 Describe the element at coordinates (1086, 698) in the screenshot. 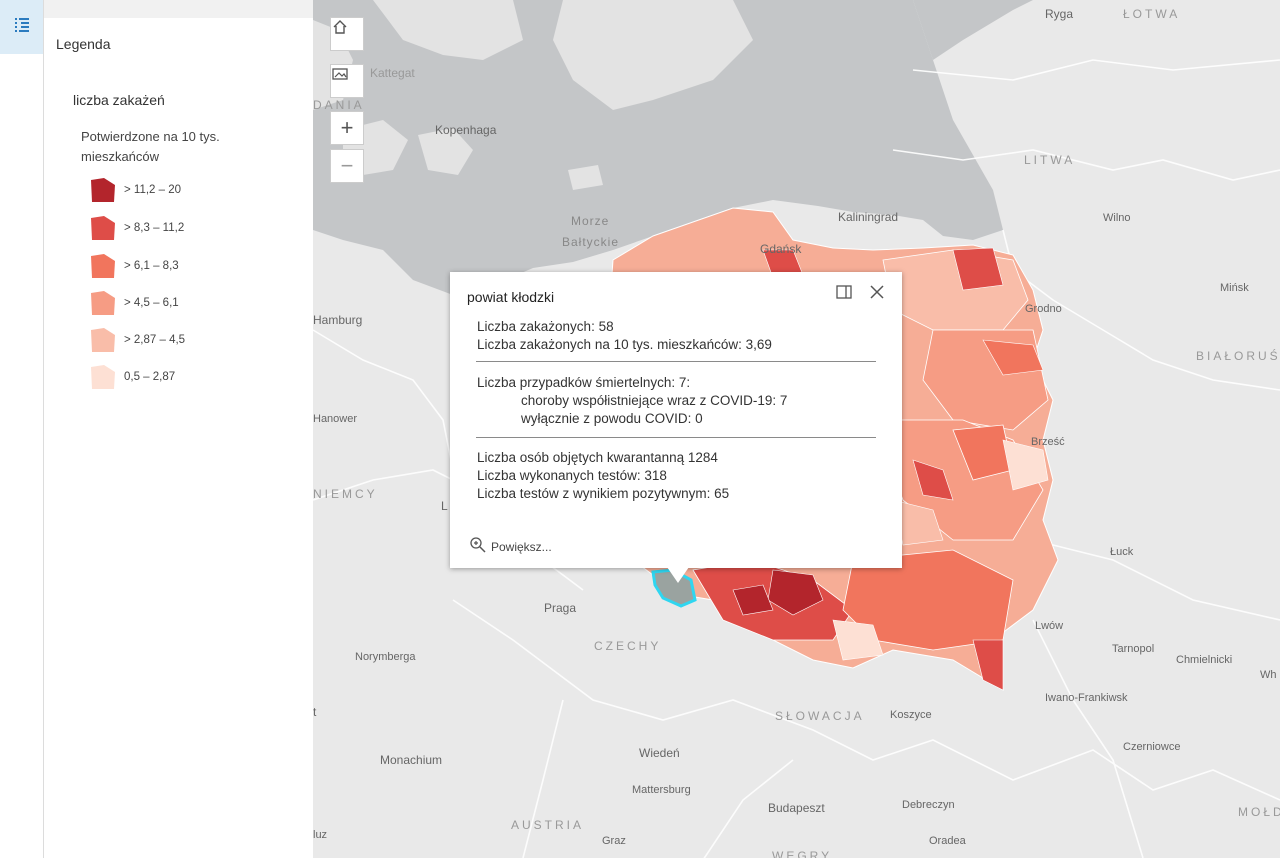

I see `map-label: Iwano-Frankiwsk` at that location.